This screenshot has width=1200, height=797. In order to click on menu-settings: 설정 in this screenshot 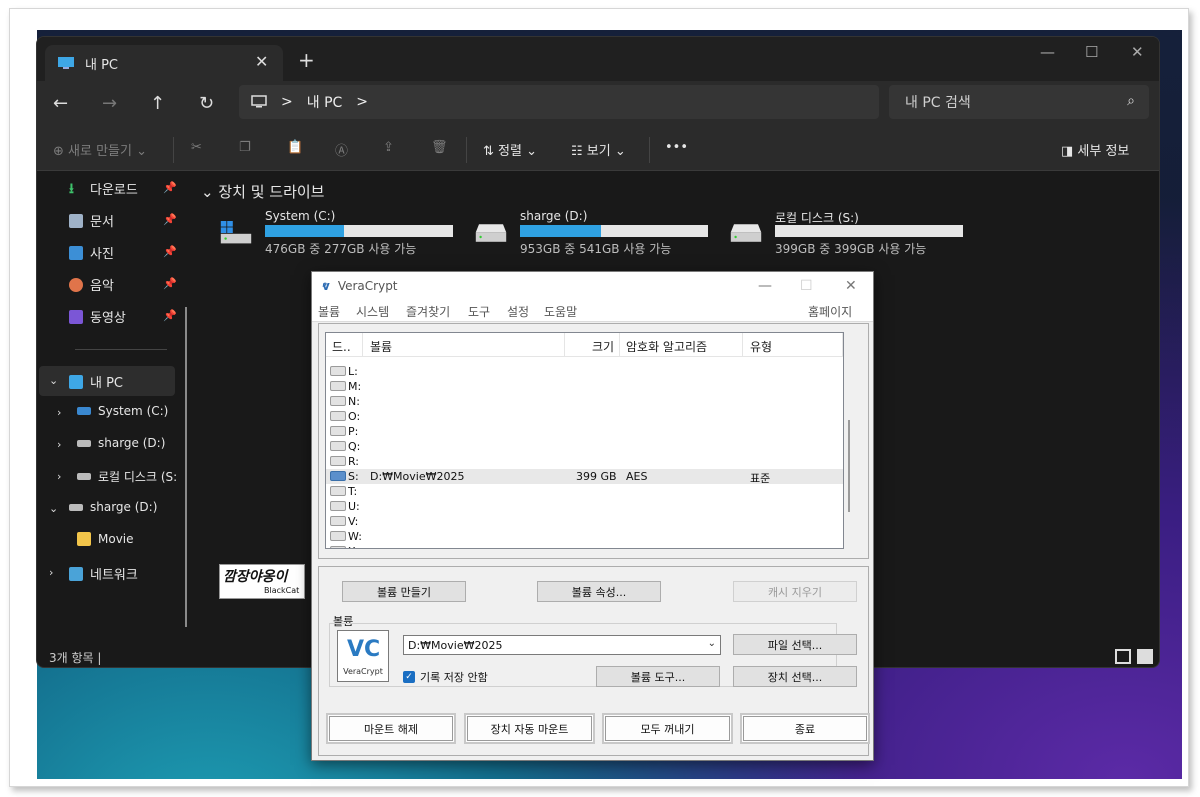, I will do `click(518, 311)`.